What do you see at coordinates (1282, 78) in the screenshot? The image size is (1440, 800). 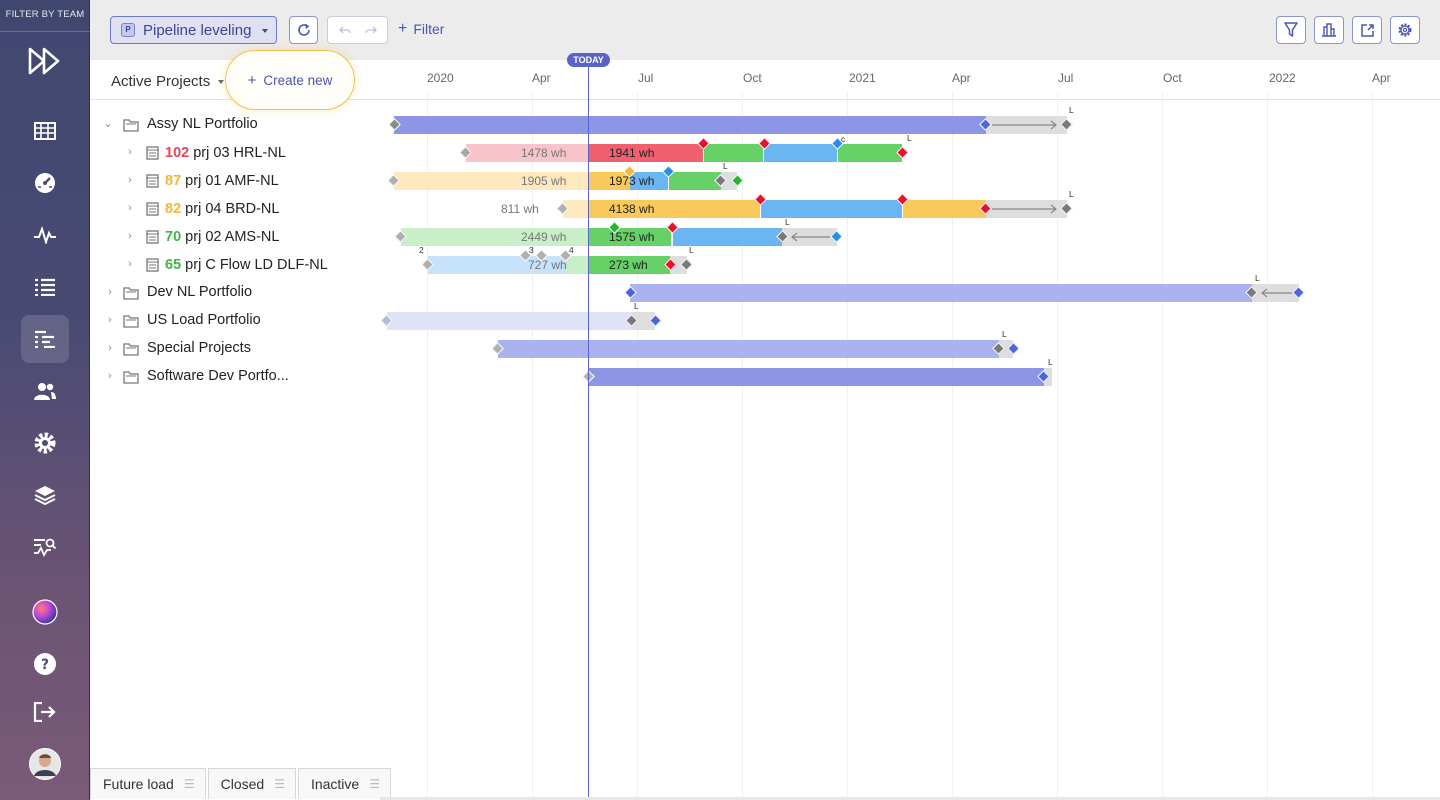 I see `timeline-label-2022: 2022` at bounding box center [1282, 78].